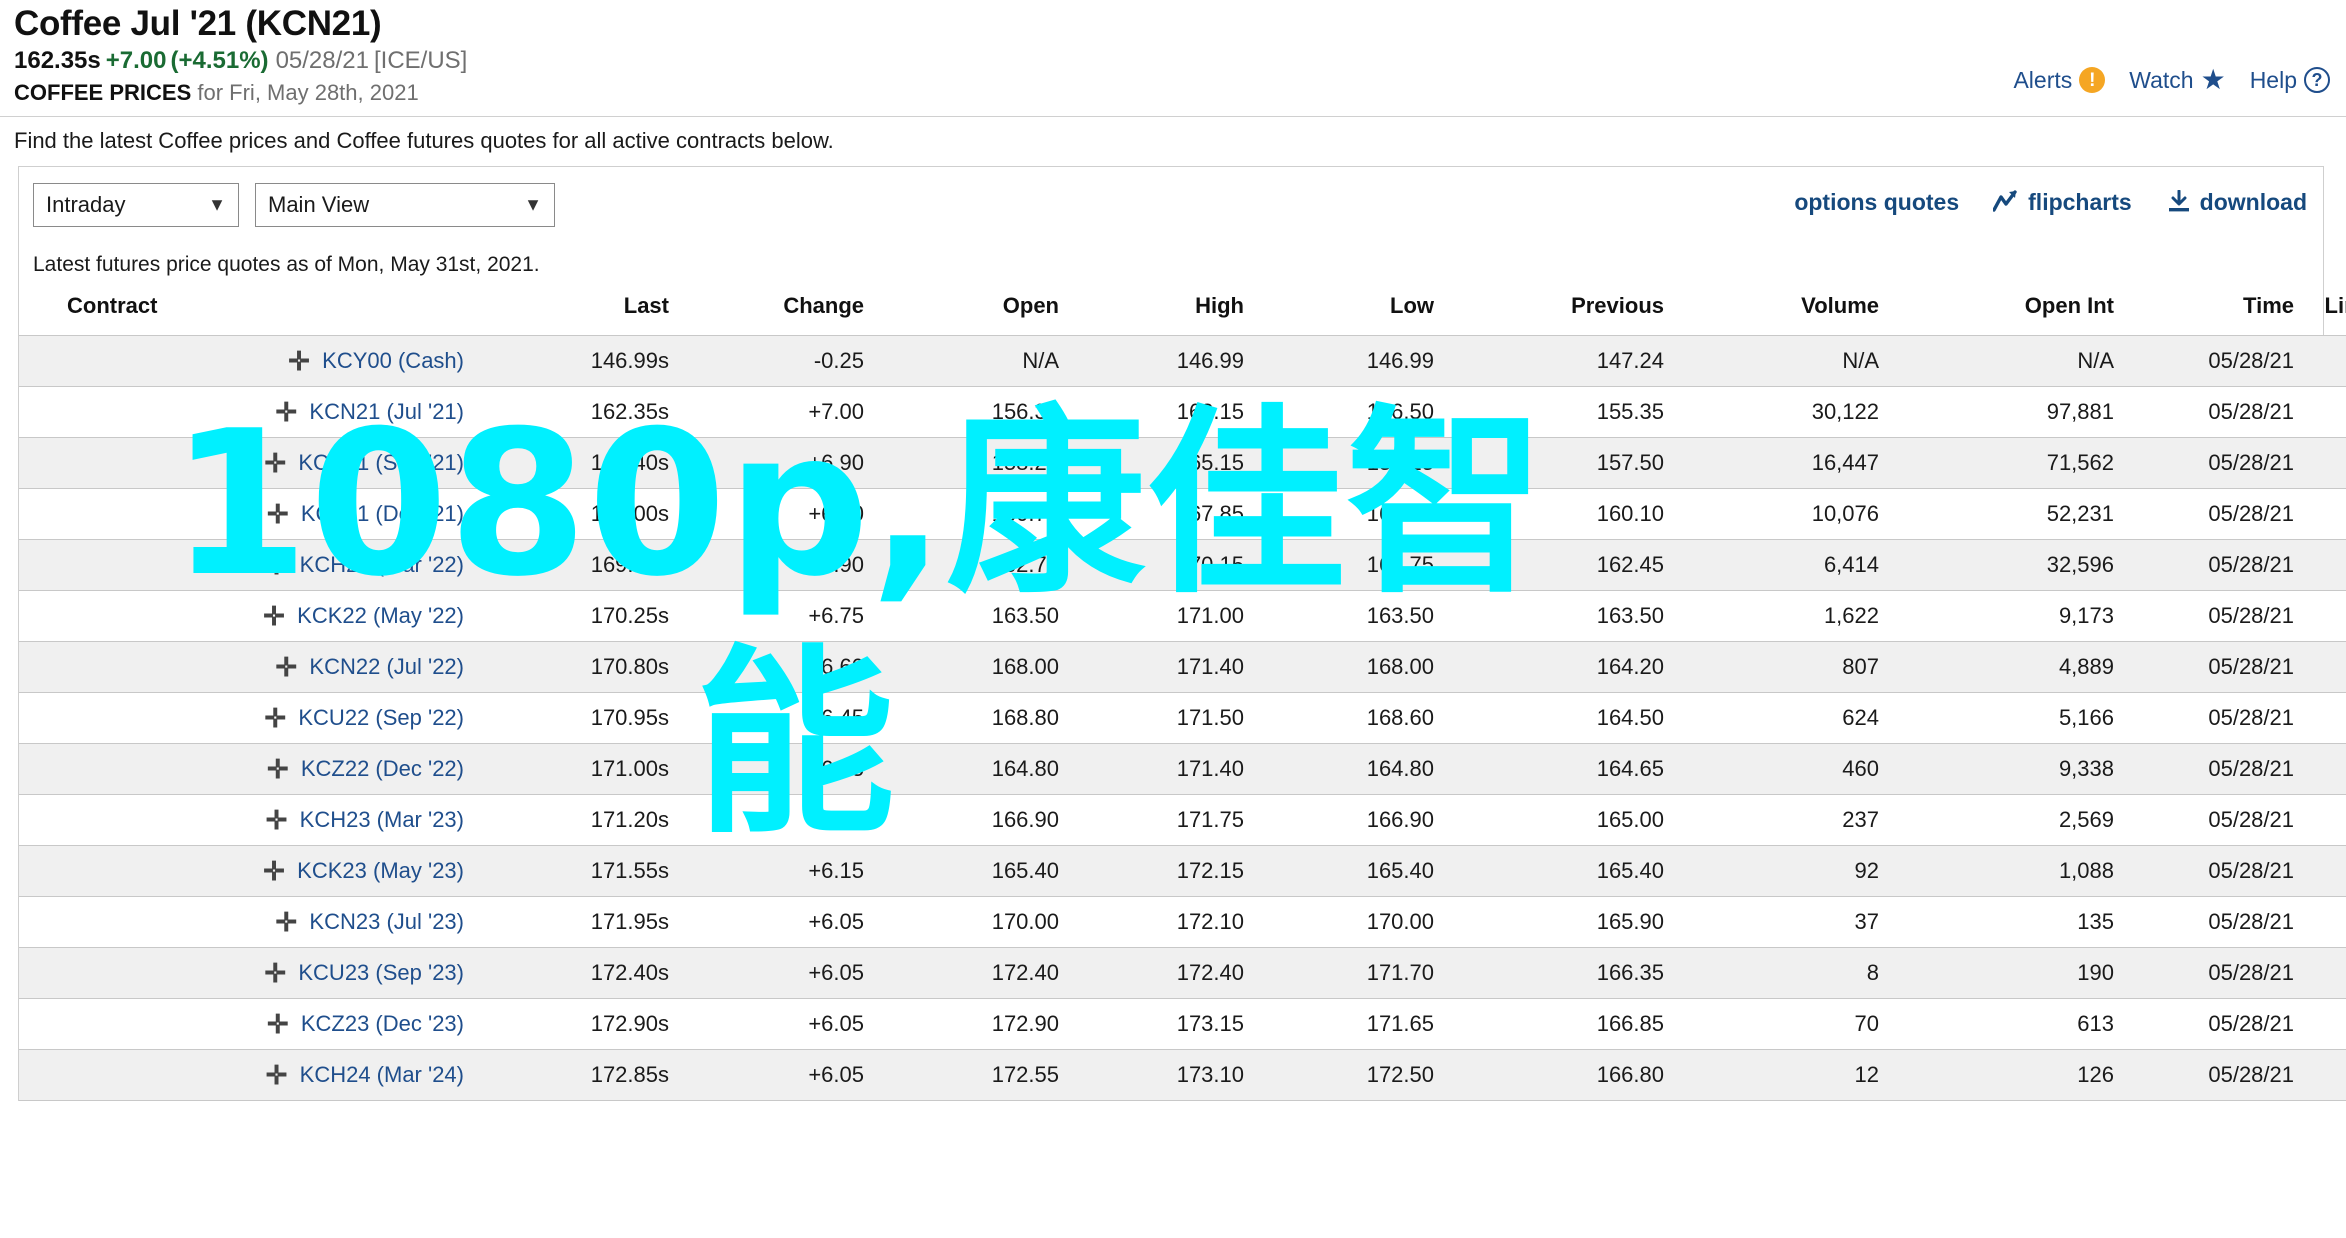 The height and width of the screenshot is (1238, 2346). I want to click on help-label: Help, so click(2273, 80).